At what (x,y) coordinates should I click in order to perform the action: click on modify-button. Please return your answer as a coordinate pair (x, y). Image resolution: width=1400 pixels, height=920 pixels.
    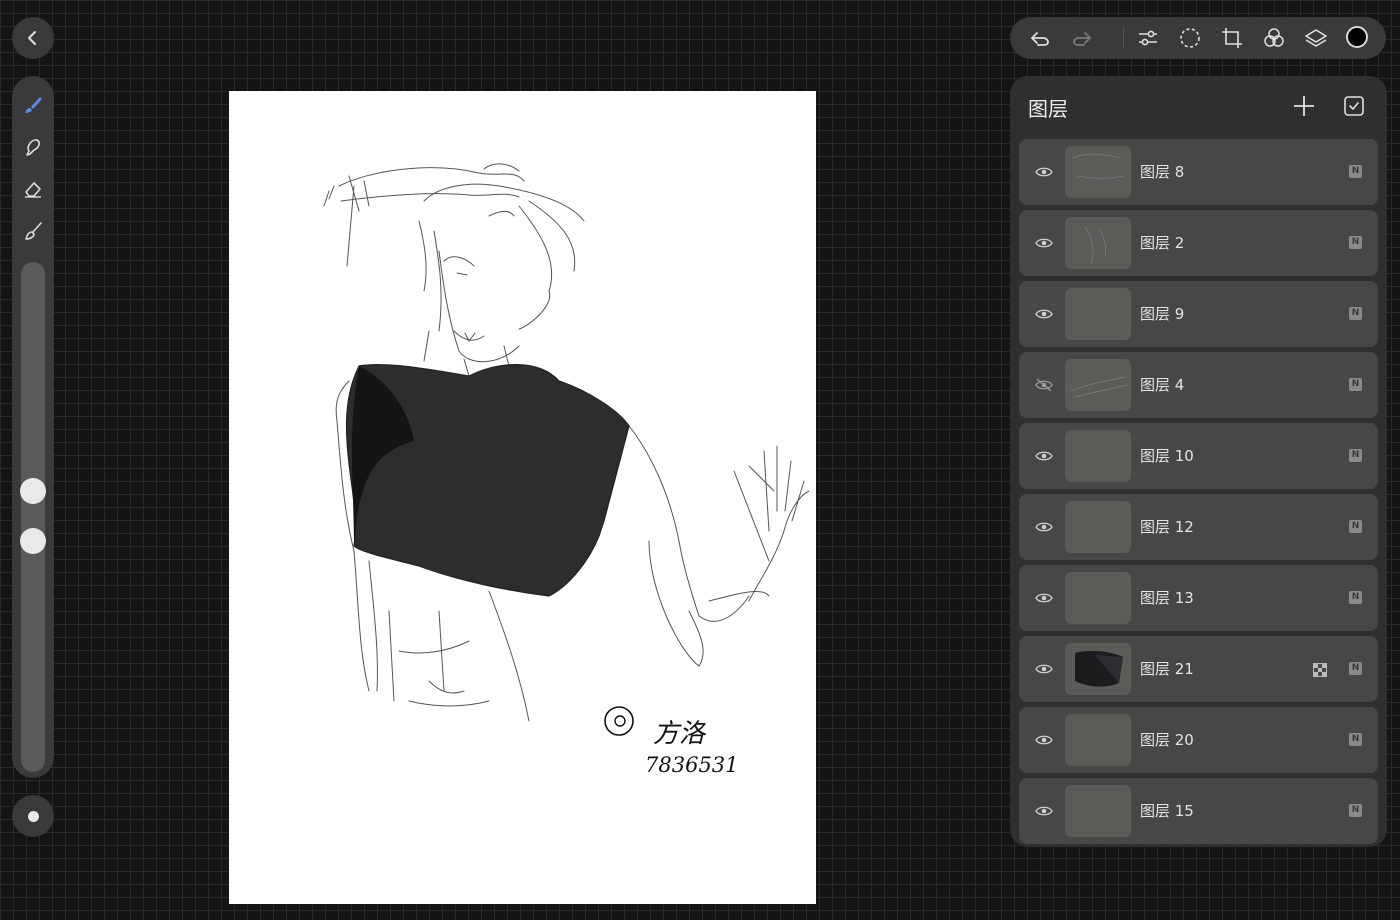
    Looking at the image, I should click on (33, 816).